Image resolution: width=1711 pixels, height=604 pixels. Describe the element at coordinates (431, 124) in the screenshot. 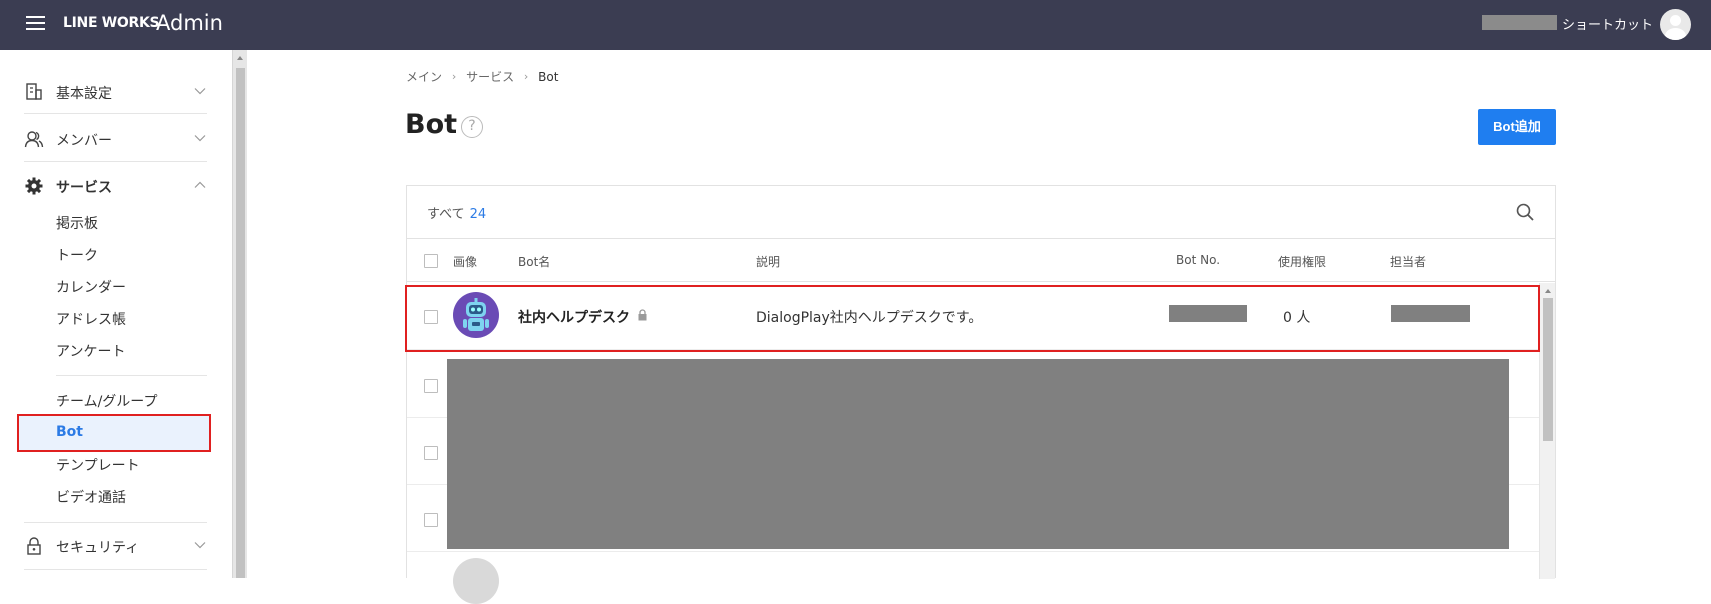

I see `page-title: Bot` at that location.